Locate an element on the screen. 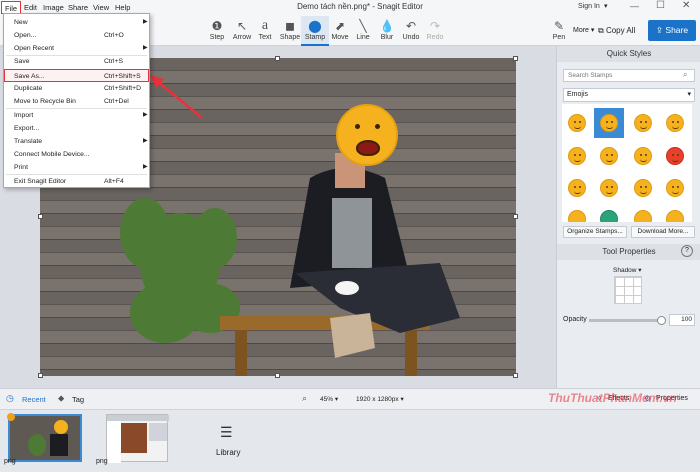 This screenshot has width=700, height=472. tool-stamp: ⬤ Stamp is located at coordinates (315, 31).